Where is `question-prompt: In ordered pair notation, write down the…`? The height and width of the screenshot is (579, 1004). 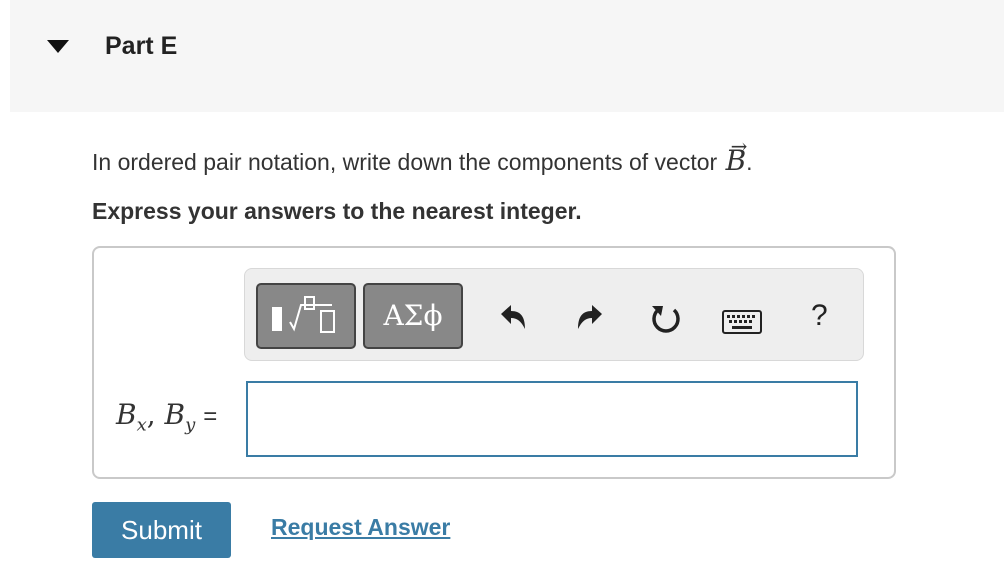
question-prompt: In ordered pair notation, write down the… is located at coordinates (422, 155).